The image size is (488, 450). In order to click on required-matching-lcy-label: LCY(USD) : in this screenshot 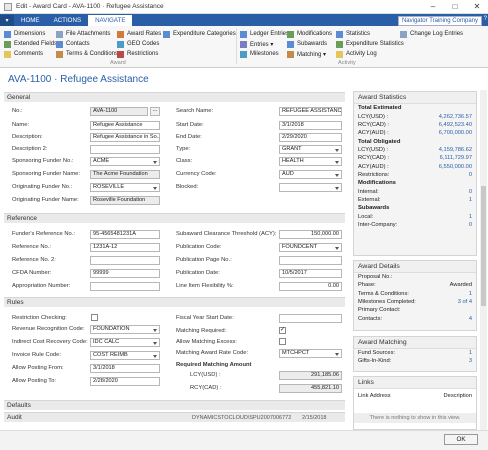, I will do `click(205, 375)`.